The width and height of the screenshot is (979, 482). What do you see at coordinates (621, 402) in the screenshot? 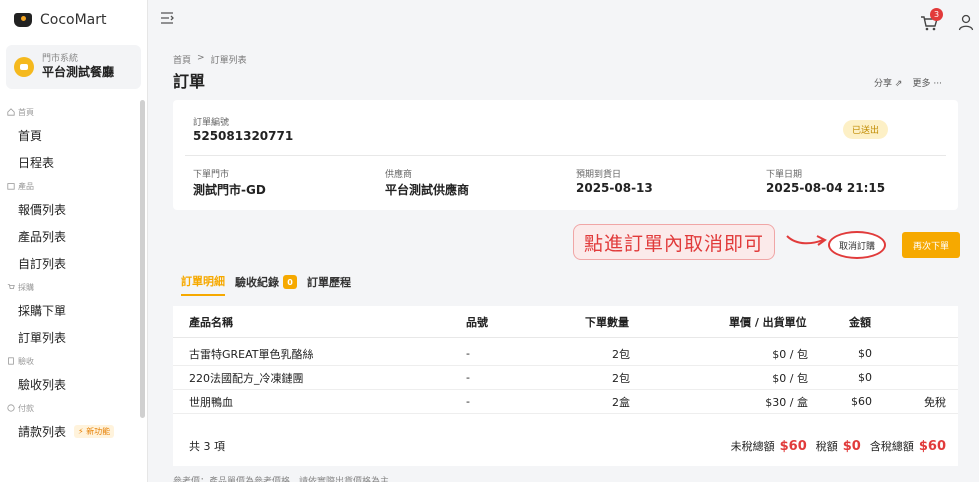
I see `product-qty: 2盒` at bounding box center [621, 402].